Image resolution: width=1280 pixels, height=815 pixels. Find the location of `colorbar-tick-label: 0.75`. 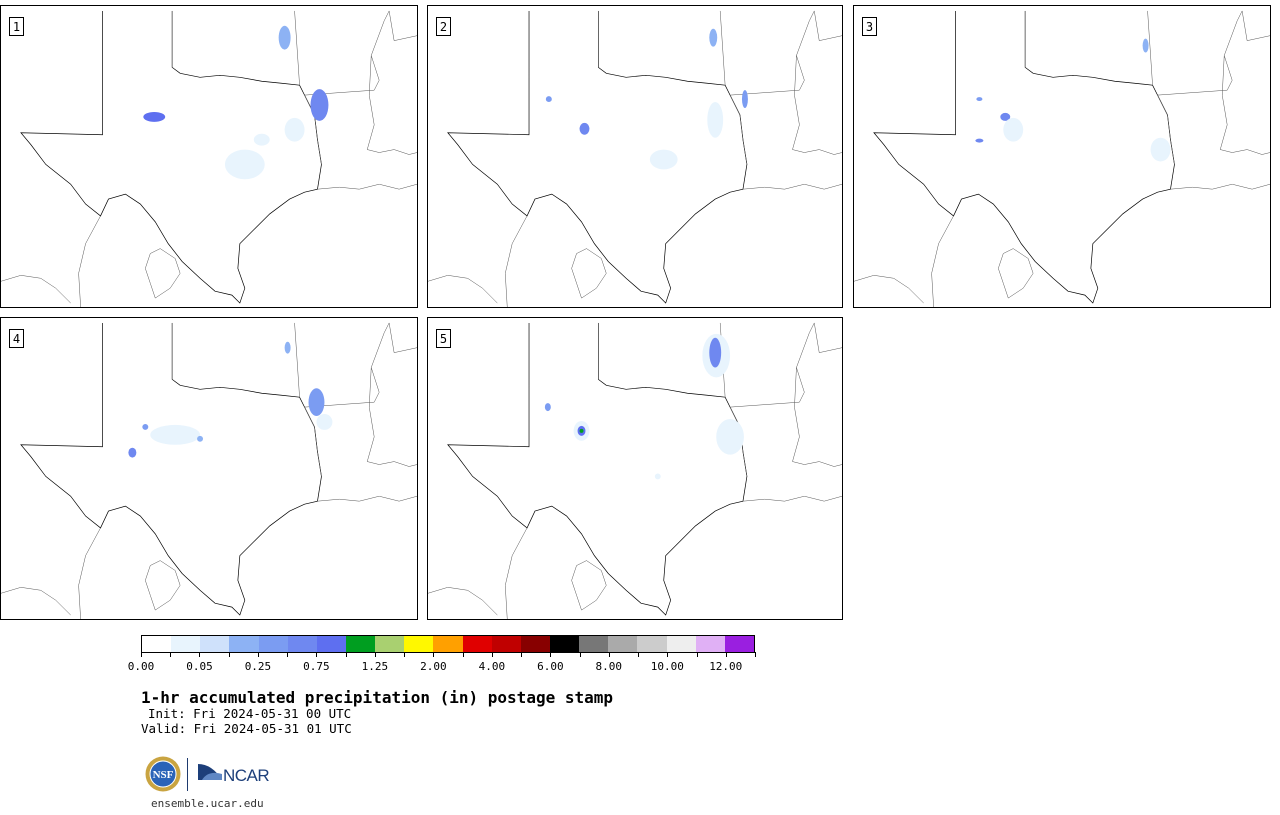

colorbar-tick-label: 0.75 is located at coordinates (316, 666).